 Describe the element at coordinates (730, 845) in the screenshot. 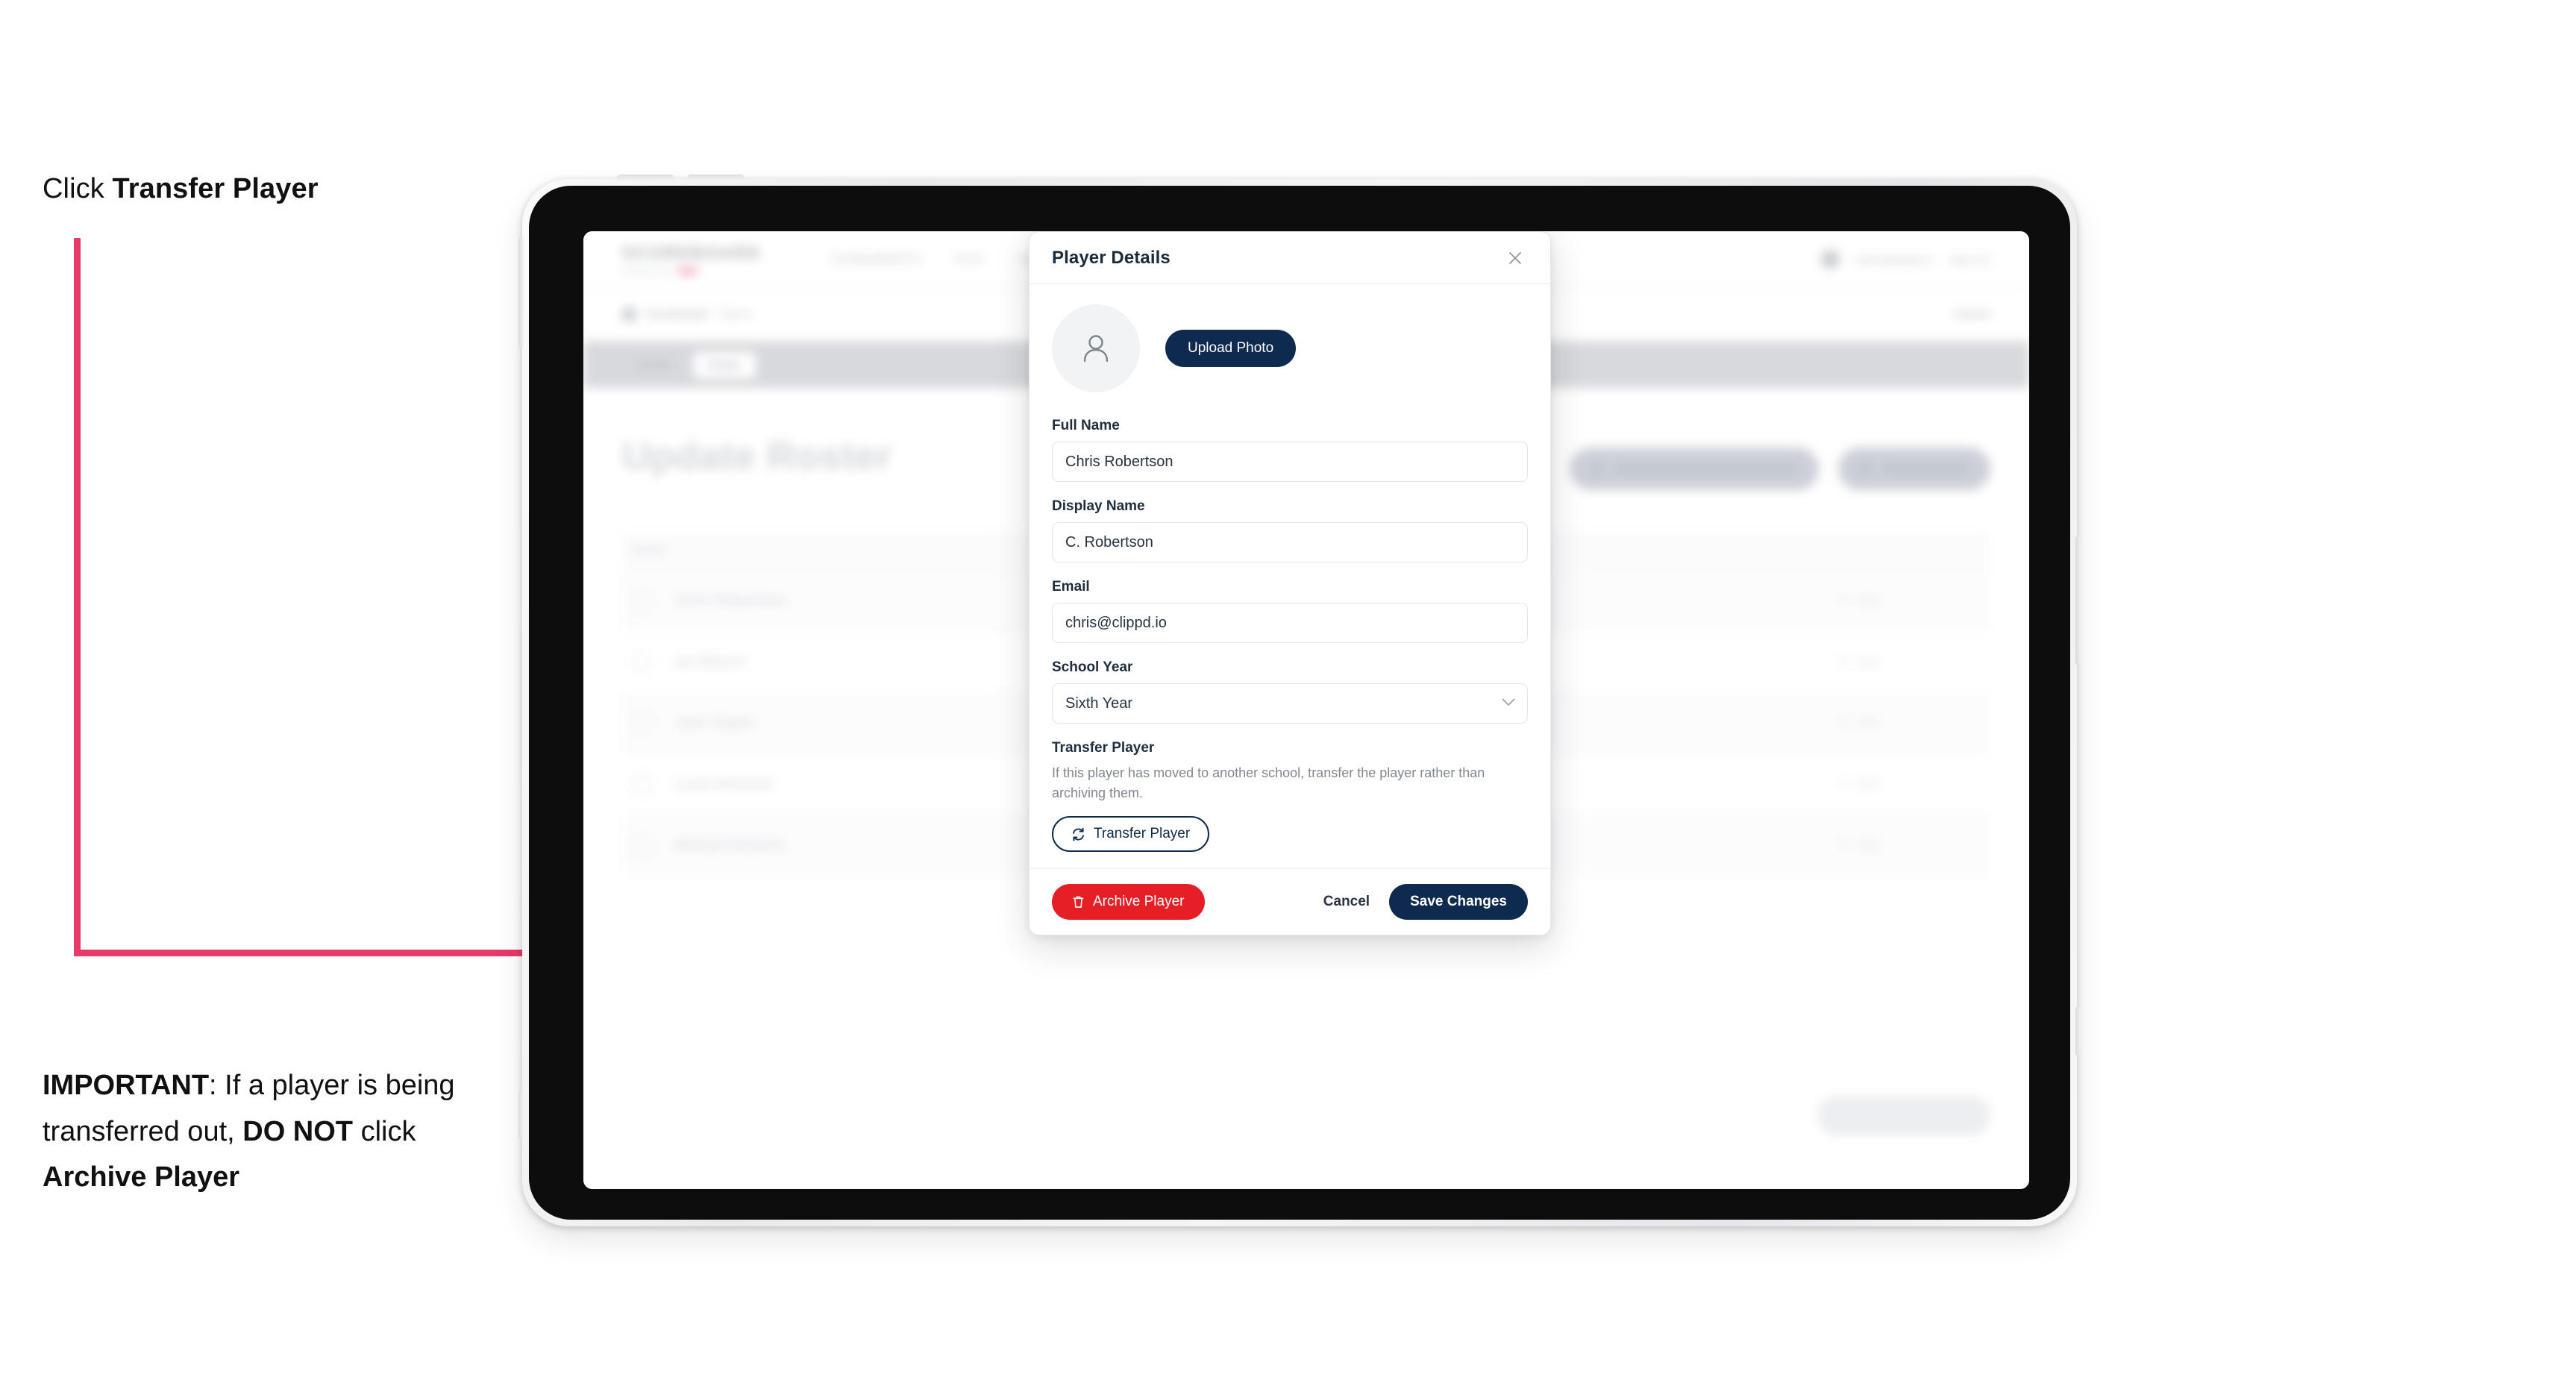

I see `row-player-name: Michael Roberts` at that location.